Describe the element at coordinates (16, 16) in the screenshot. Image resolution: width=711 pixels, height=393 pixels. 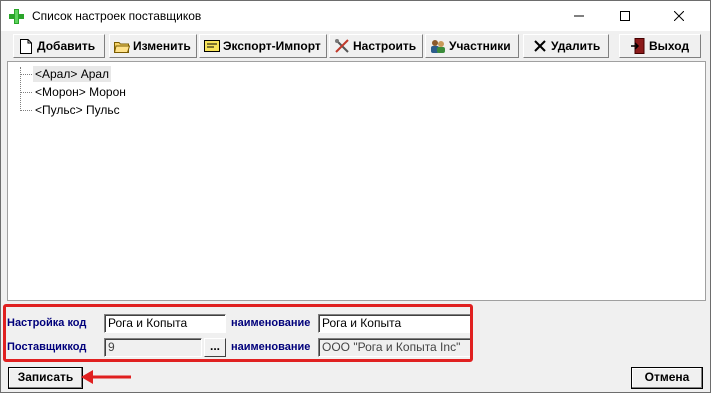
I see `green-plus-icon` at that location.